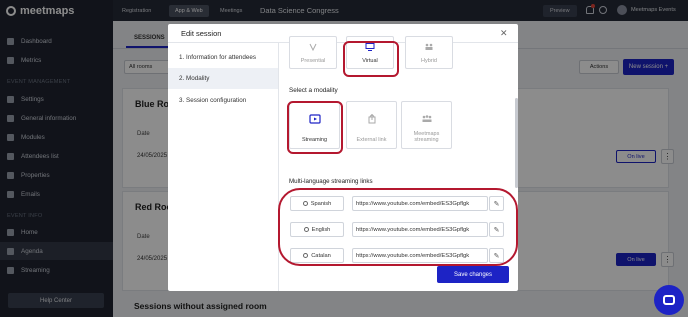 The height and width of the screenshot is (317, 688). Describe the element at coordinates (398, 227) in the screenshot. I see `languages-highlight` at that location.